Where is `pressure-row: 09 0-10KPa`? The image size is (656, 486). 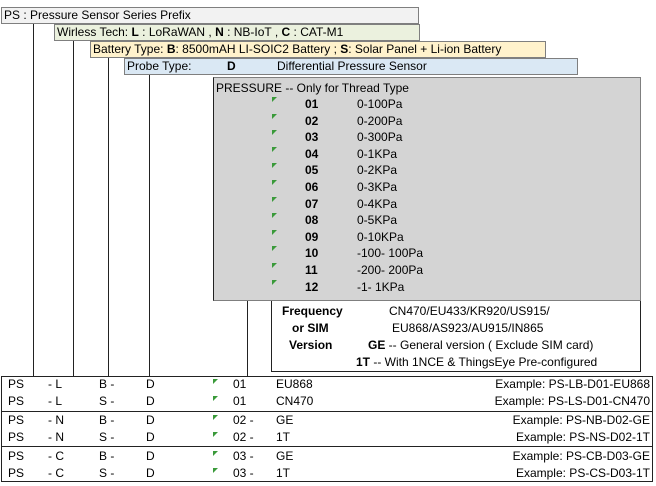 pressure-row: 09 0-10KPa is located at coordinates (354, 237).